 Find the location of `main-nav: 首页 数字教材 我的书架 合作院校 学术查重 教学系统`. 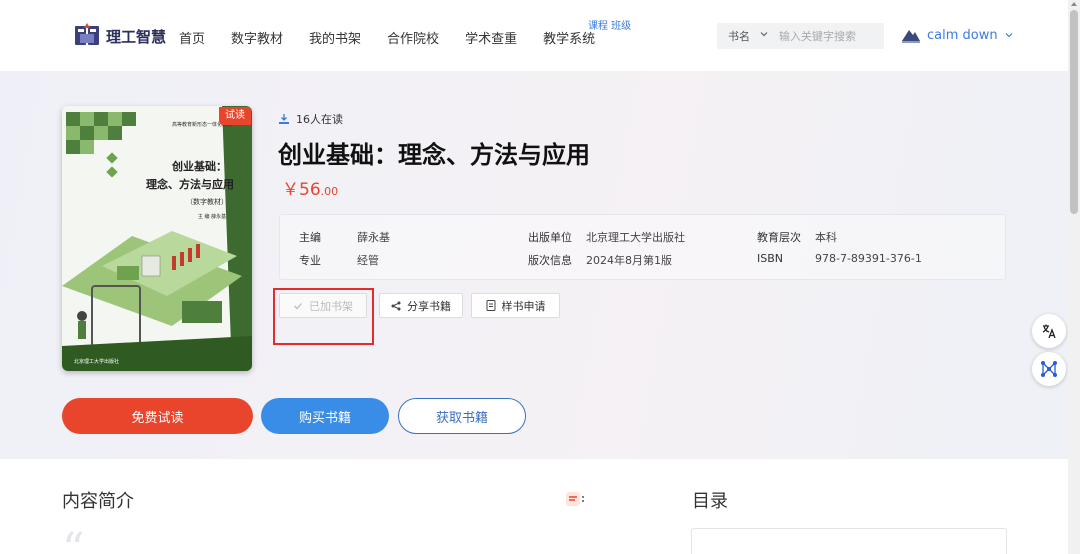

main-nav: 首页 数字教材 我的书架 合作院校 学术查重 教学系统 is located at coordinates (400, 37).